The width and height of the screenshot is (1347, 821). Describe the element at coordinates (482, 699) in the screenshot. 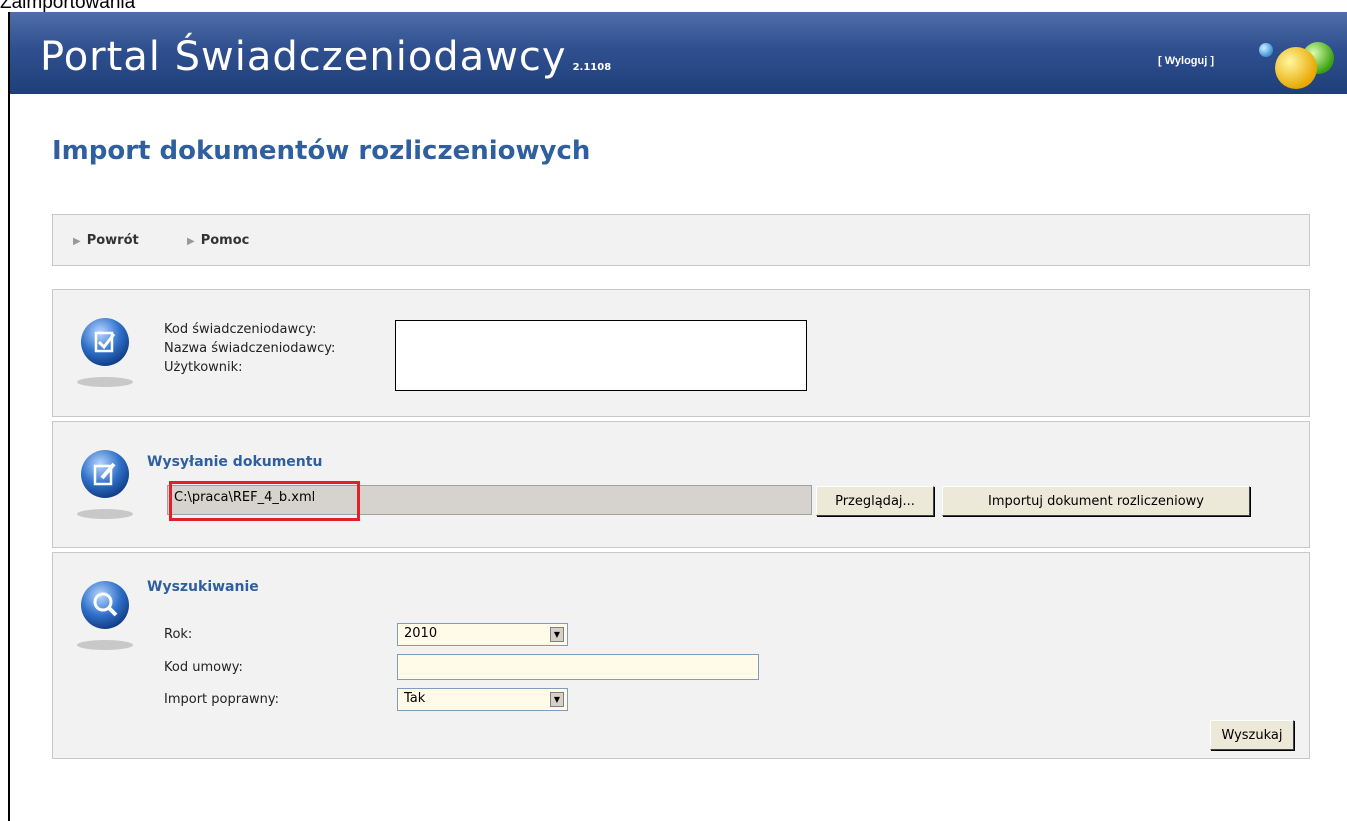

I see `import-ok-select: Tak ▼` at that location.